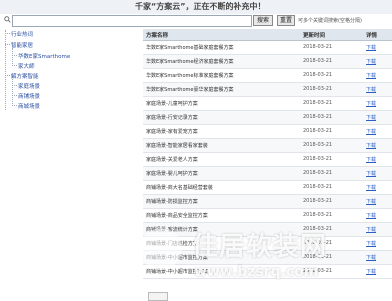 This screenshot has width=392, height=301. Describe the element at coordinates (267, 202) in the screenshot. I see `table-row: 商铺场景-防损监控方案 2018-03-21 下载` at that location.